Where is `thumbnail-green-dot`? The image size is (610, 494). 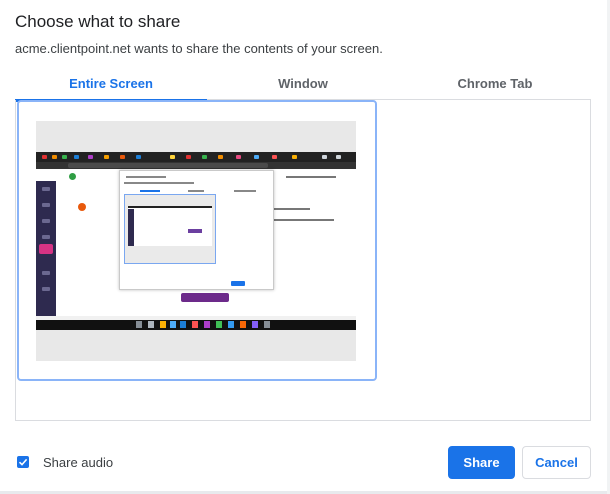
thumbnail-green-dot is located at coordinates (72, 176).